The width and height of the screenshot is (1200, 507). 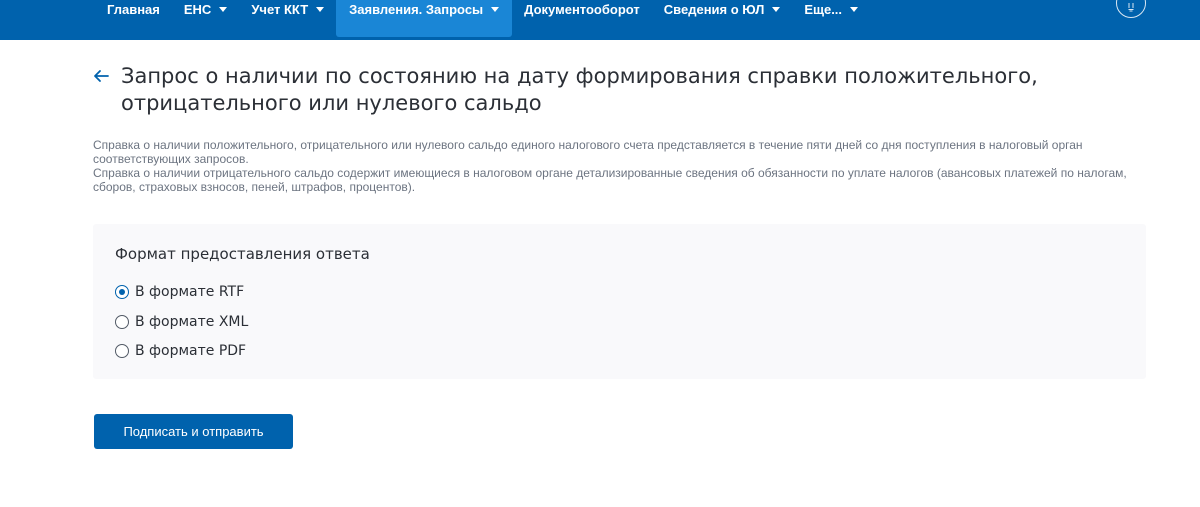 I want to click on radio-option-xml: В формате XML, so click(x=181, y=322).